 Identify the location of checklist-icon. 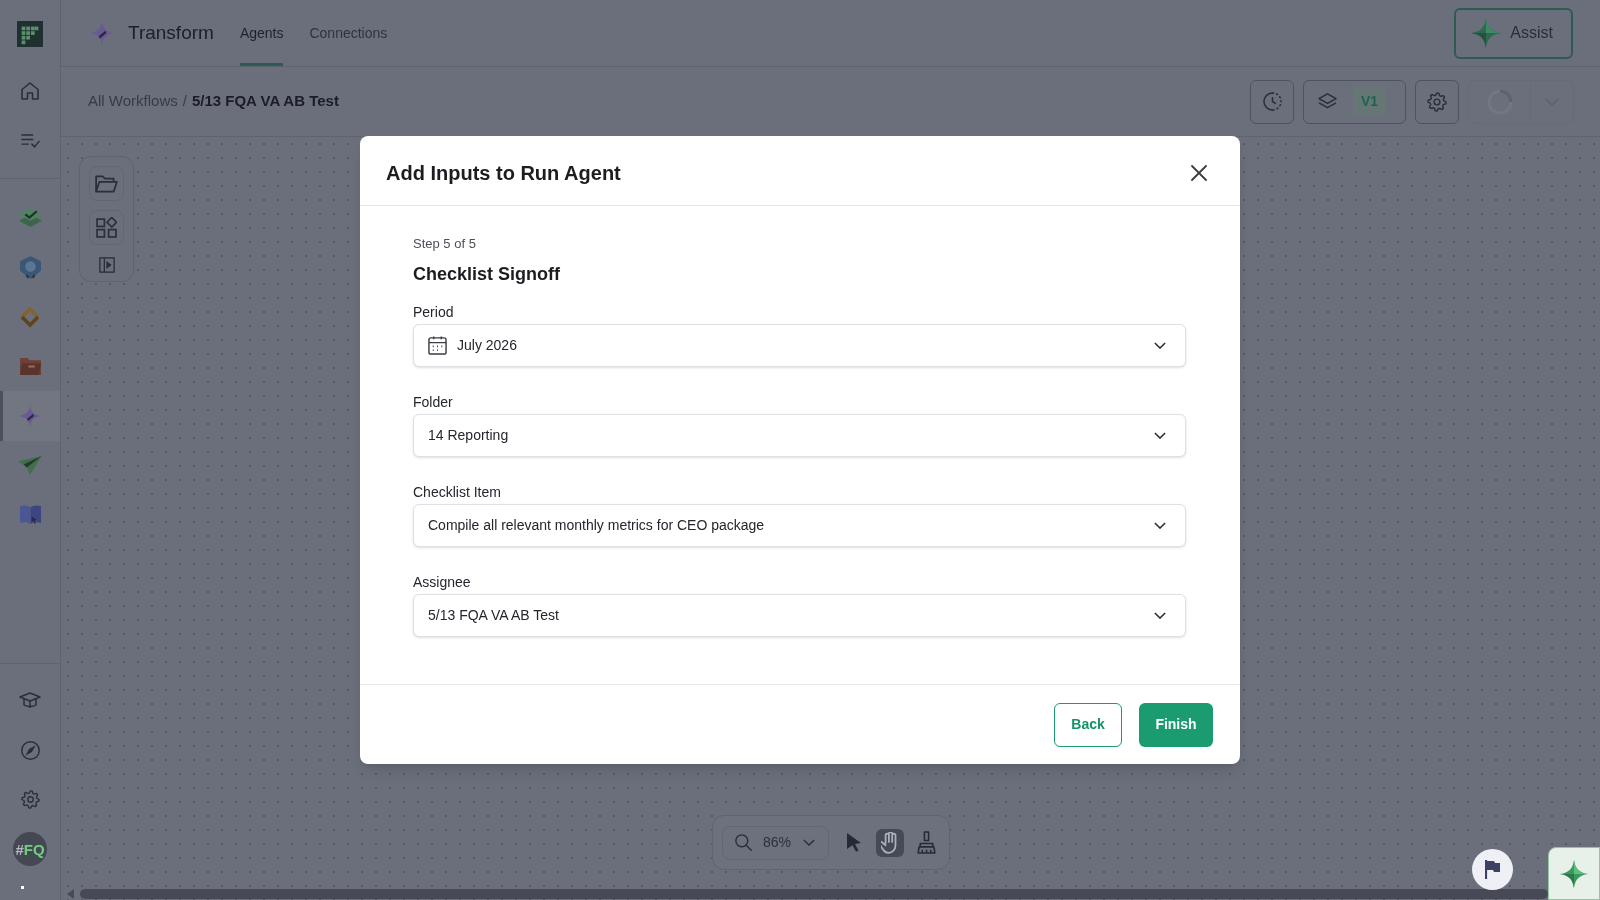
(30, 140).